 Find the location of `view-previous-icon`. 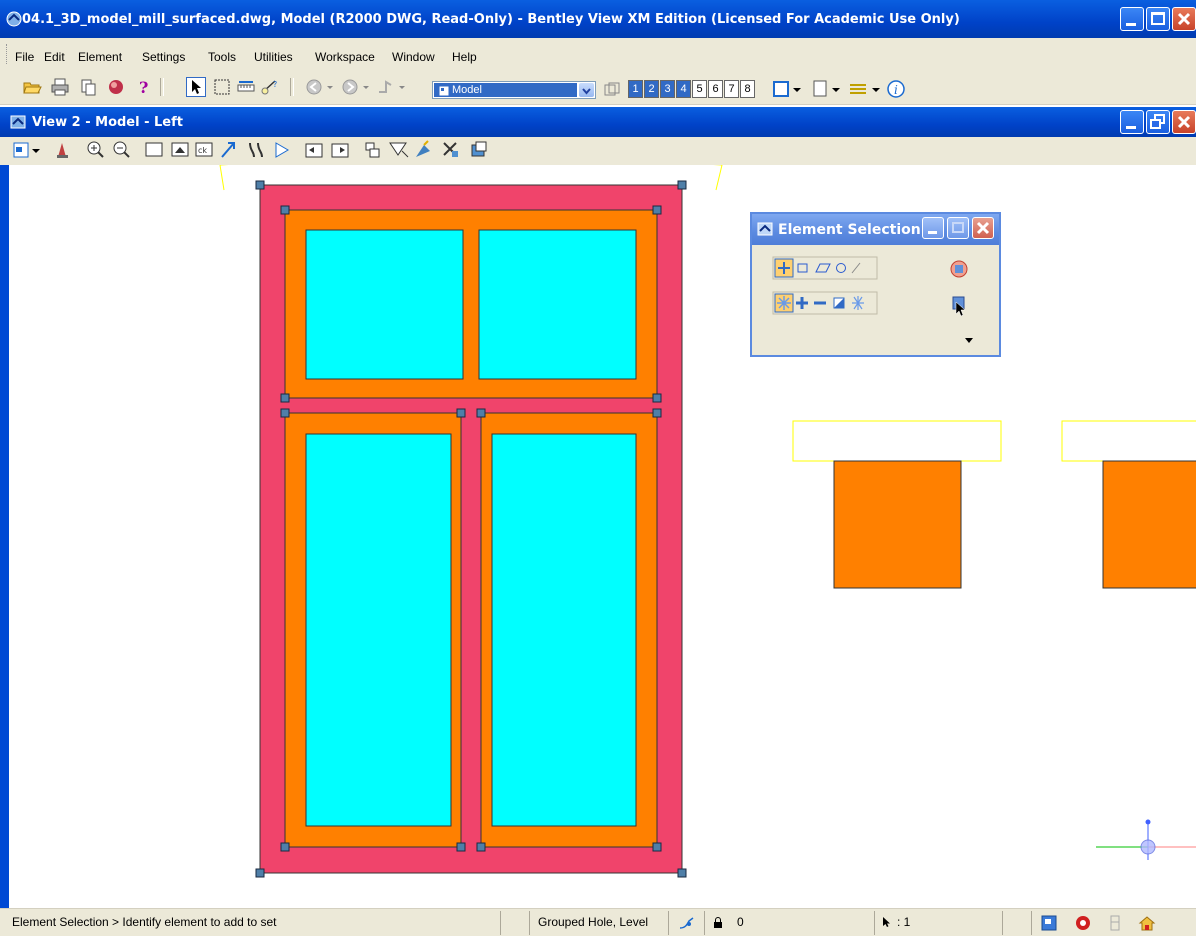

view-previous-icon is located at coordinates (282, 150).